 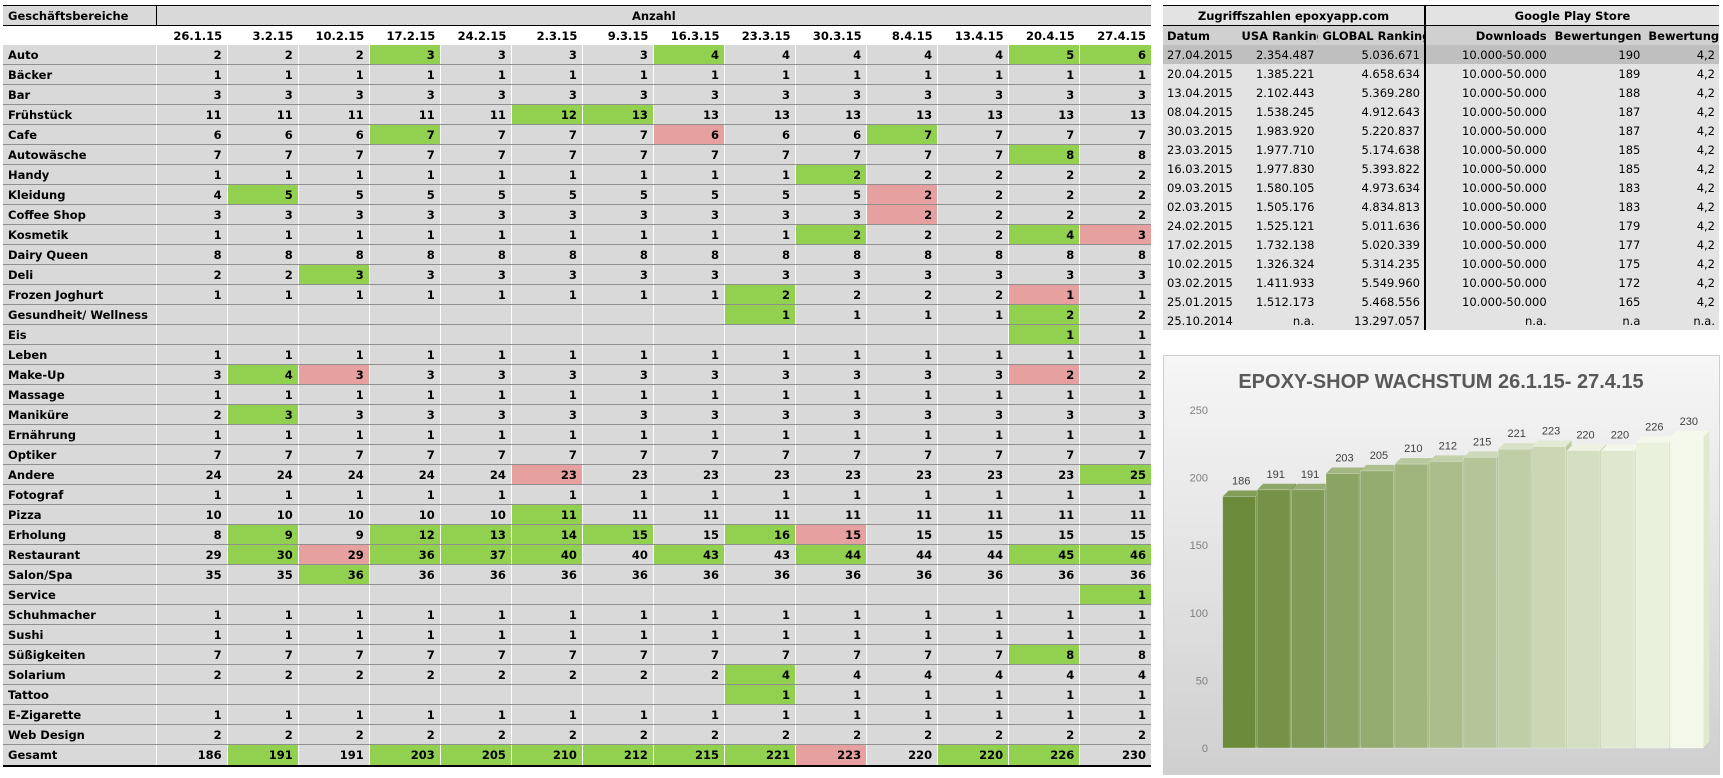 I want to click on total-value: 186, so click(x=191, y=755).